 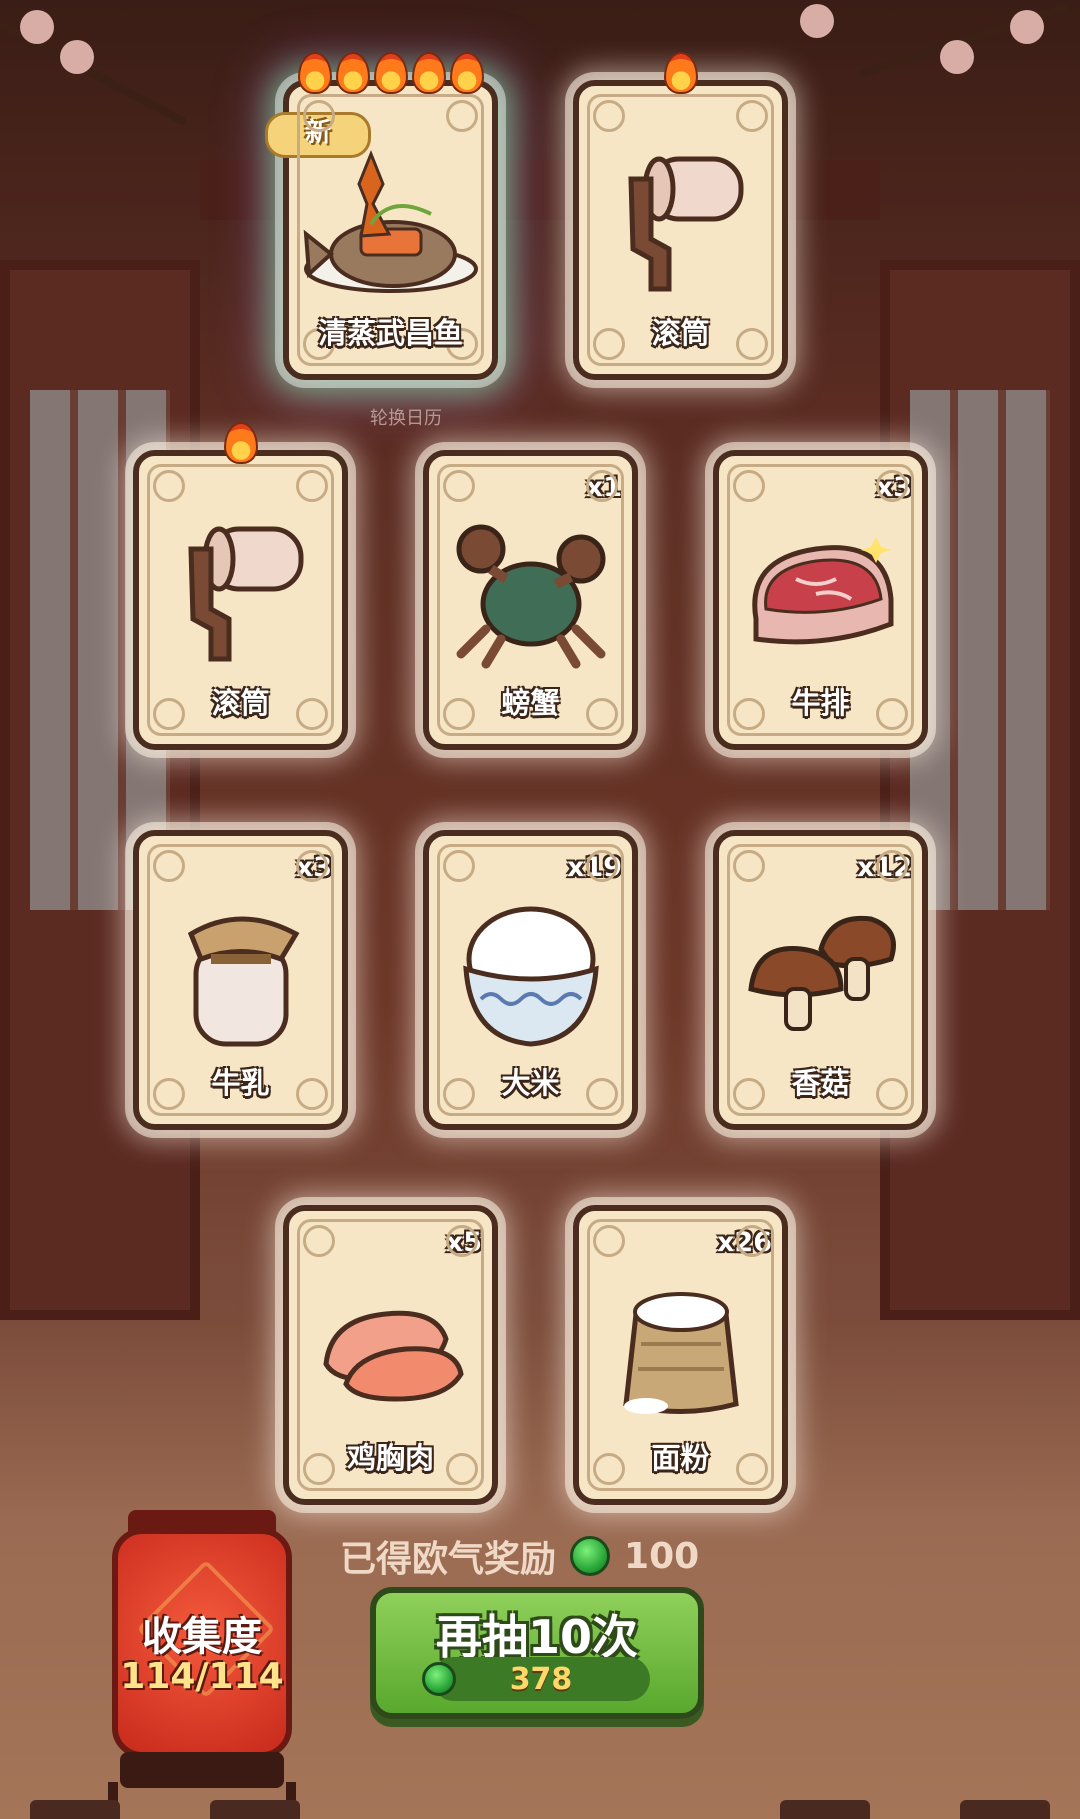 What do you see at coordinates (530, 1083) in the screenshot?
I see `card-name: 大米` at bounding box center [530, 1083].